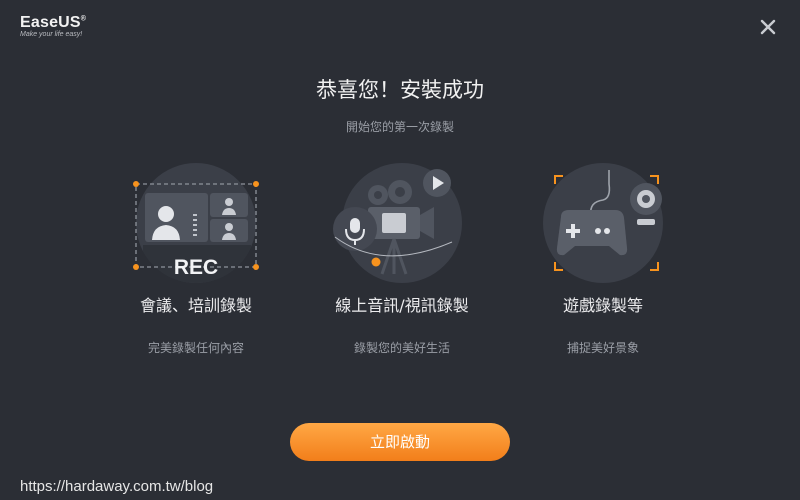  I want to click on rec-badge: REC, so click(196, 267).